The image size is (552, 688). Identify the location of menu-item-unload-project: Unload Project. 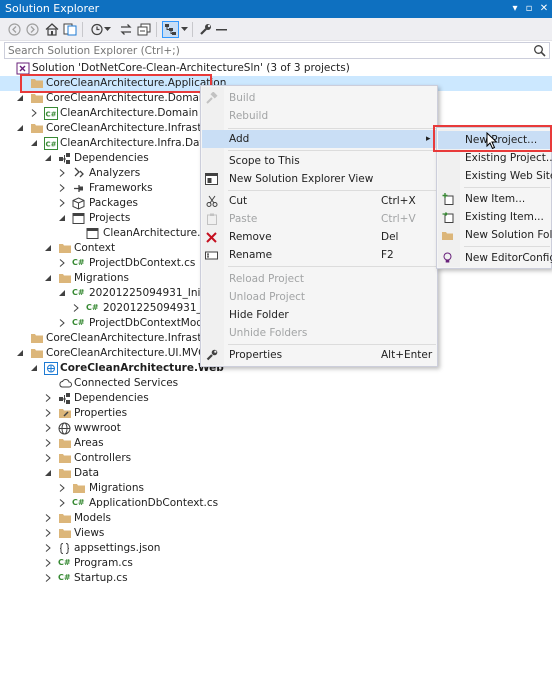
(319, 297).